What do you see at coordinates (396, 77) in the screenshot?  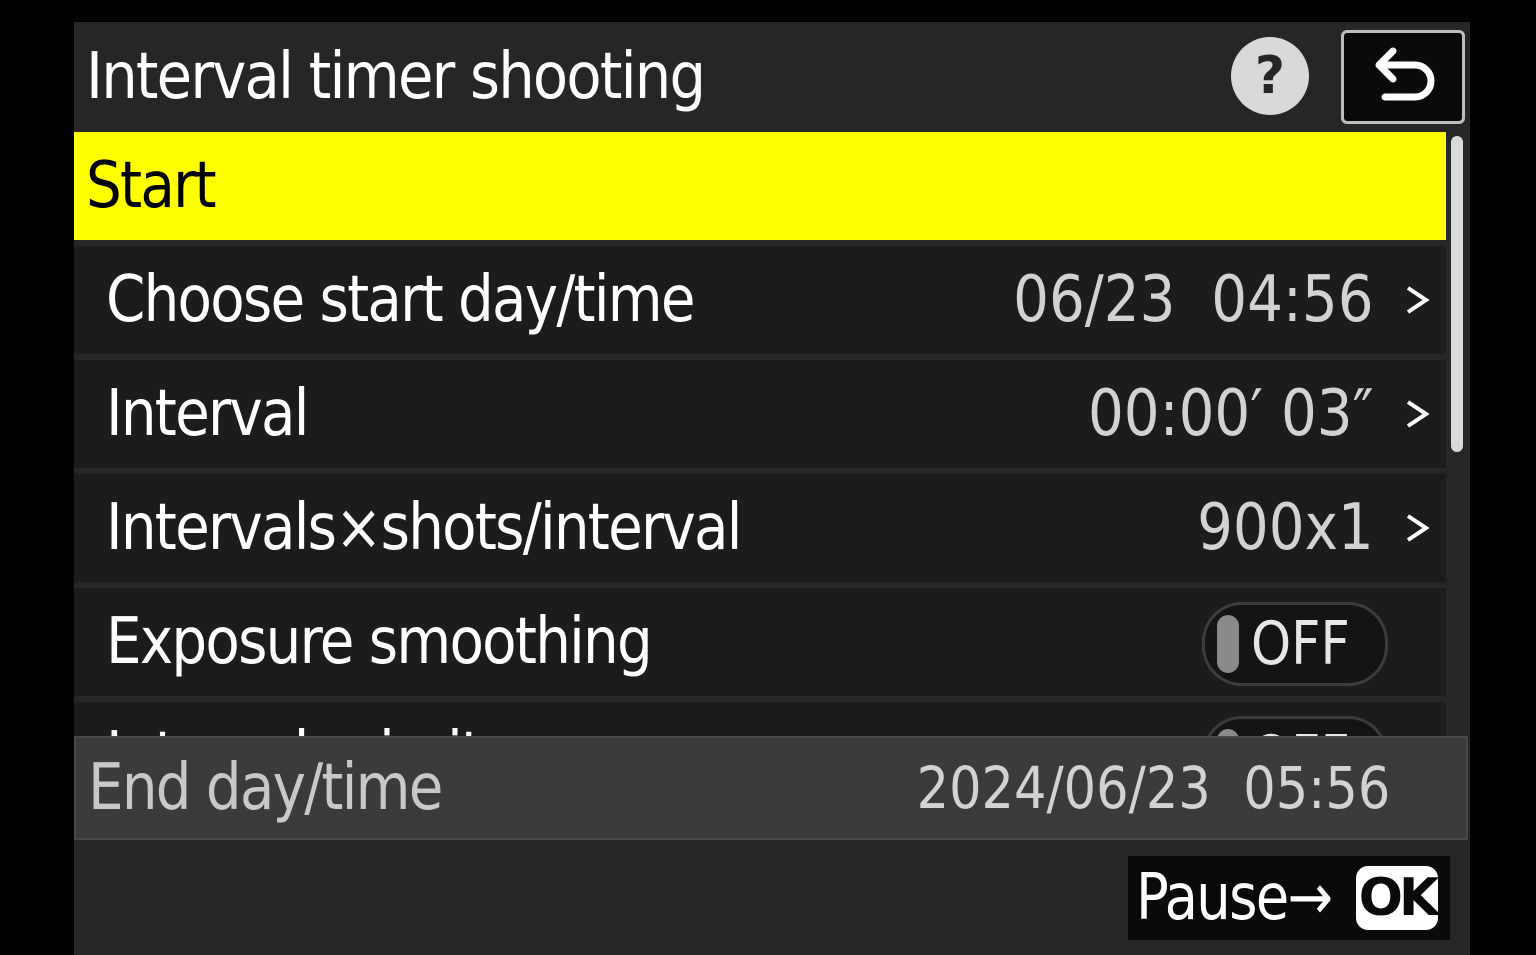 I see `page-title: Interval timer shooting` at bounding box center [396, 77].